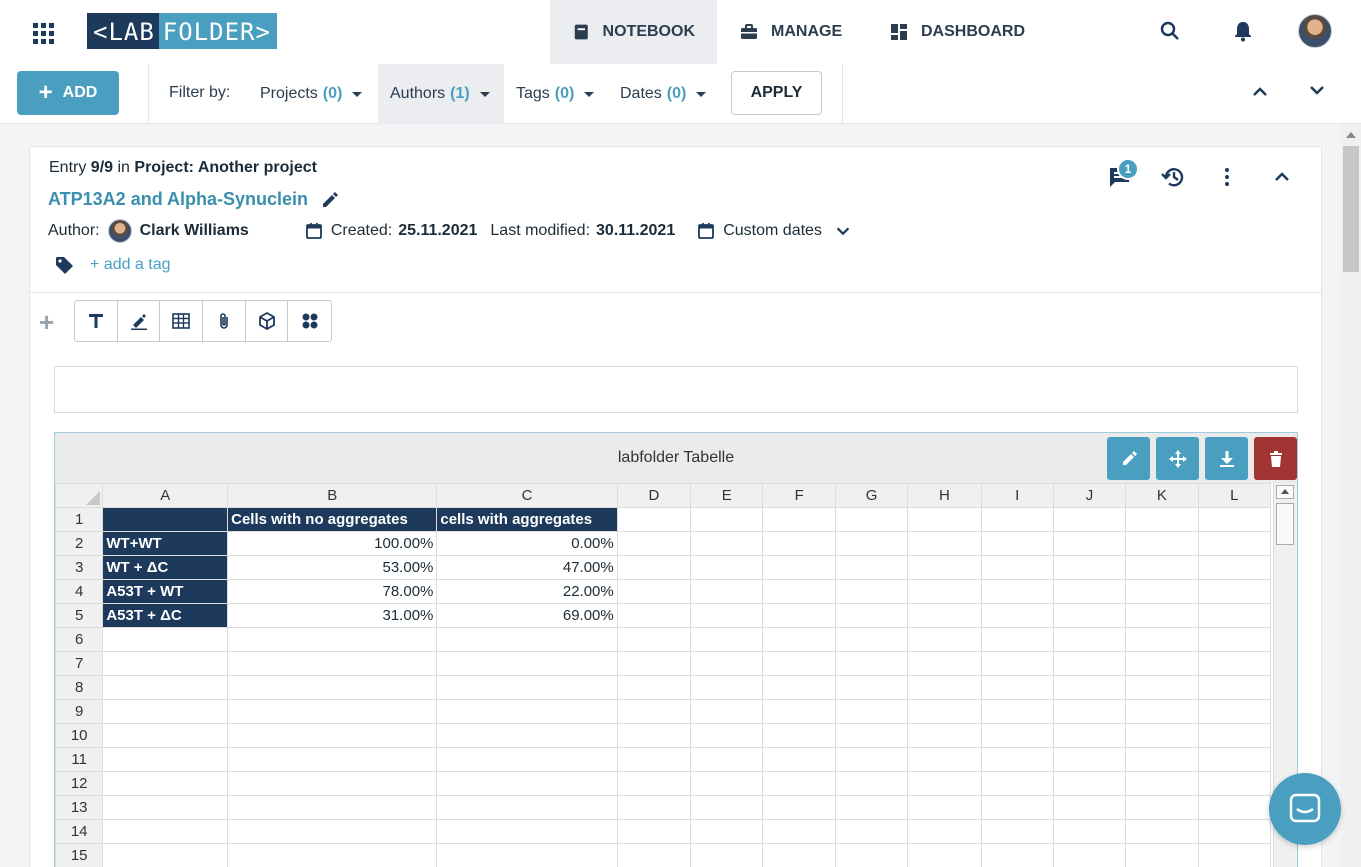  I want to click on table-cell: 100.00%, so click(332, 543).